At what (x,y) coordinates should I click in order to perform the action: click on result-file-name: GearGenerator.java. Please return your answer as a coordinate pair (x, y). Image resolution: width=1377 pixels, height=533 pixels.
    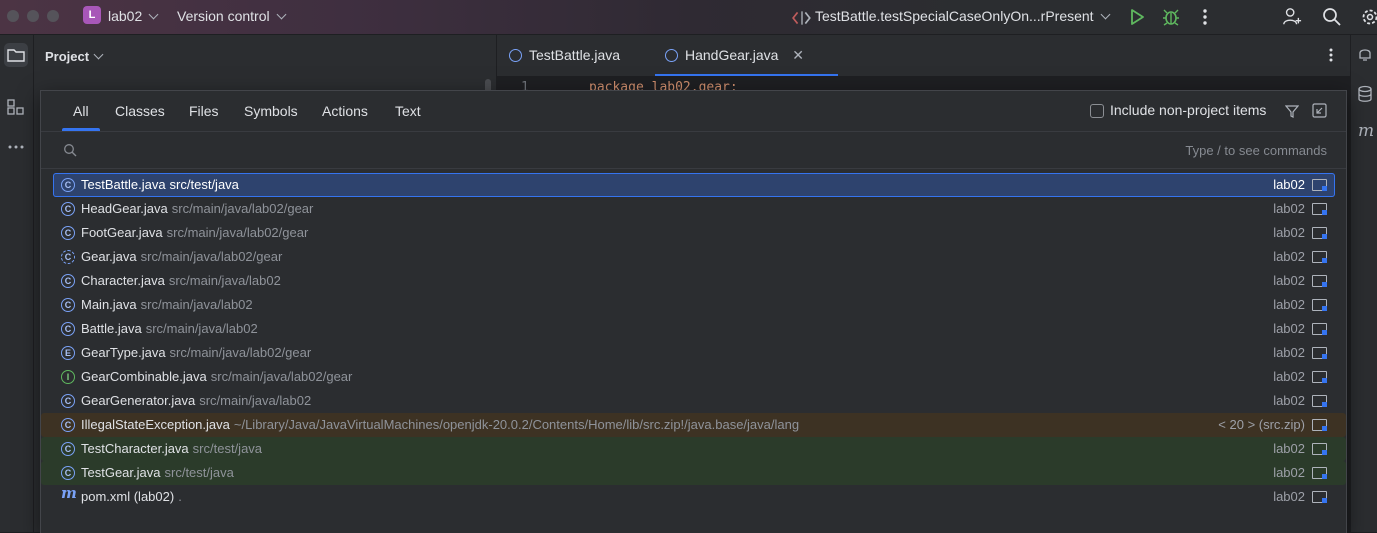
    Looking at the image, I should click on (138, 400).